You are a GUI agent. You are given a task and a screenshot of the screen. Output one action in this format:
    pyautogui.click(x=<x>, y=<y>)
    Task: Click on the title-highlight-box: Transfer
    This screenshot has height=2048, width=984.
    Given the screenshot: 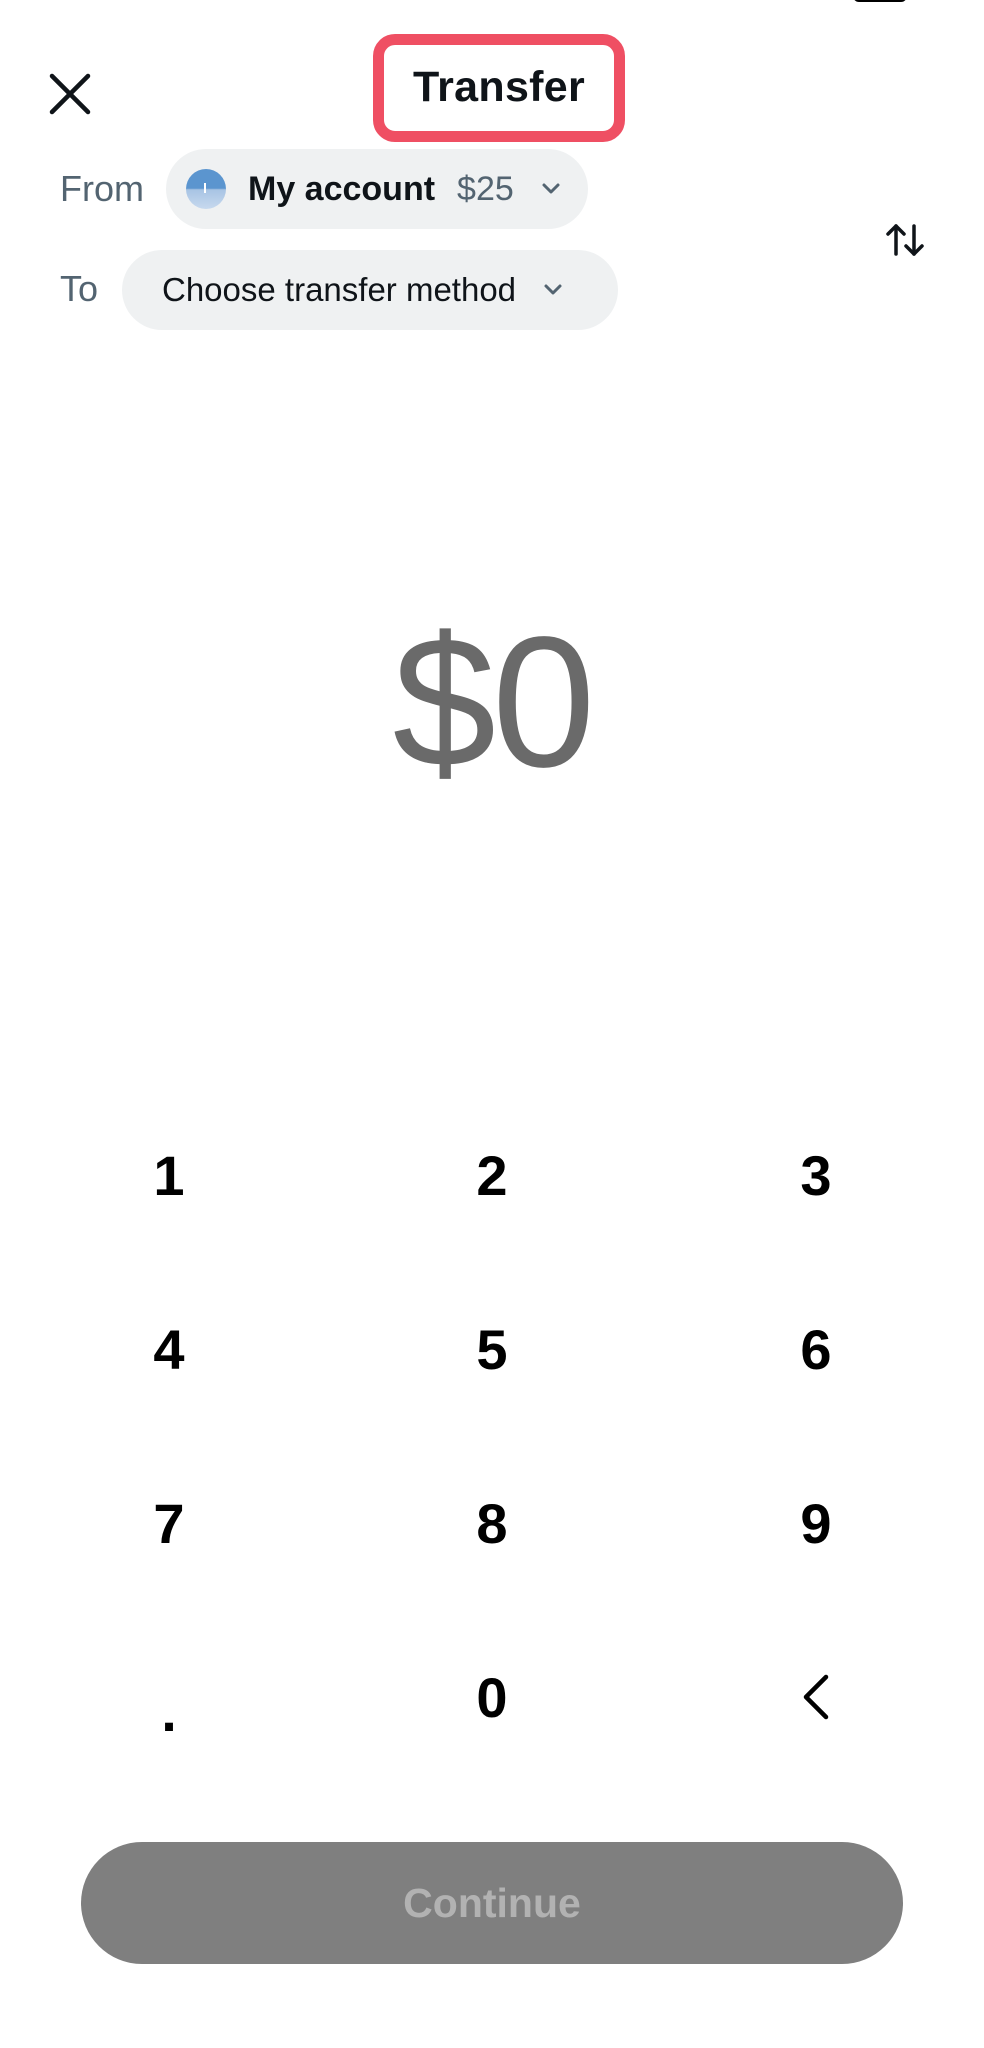 What is the action you would take?
    pyautogui.click(x=499, y=88)
    